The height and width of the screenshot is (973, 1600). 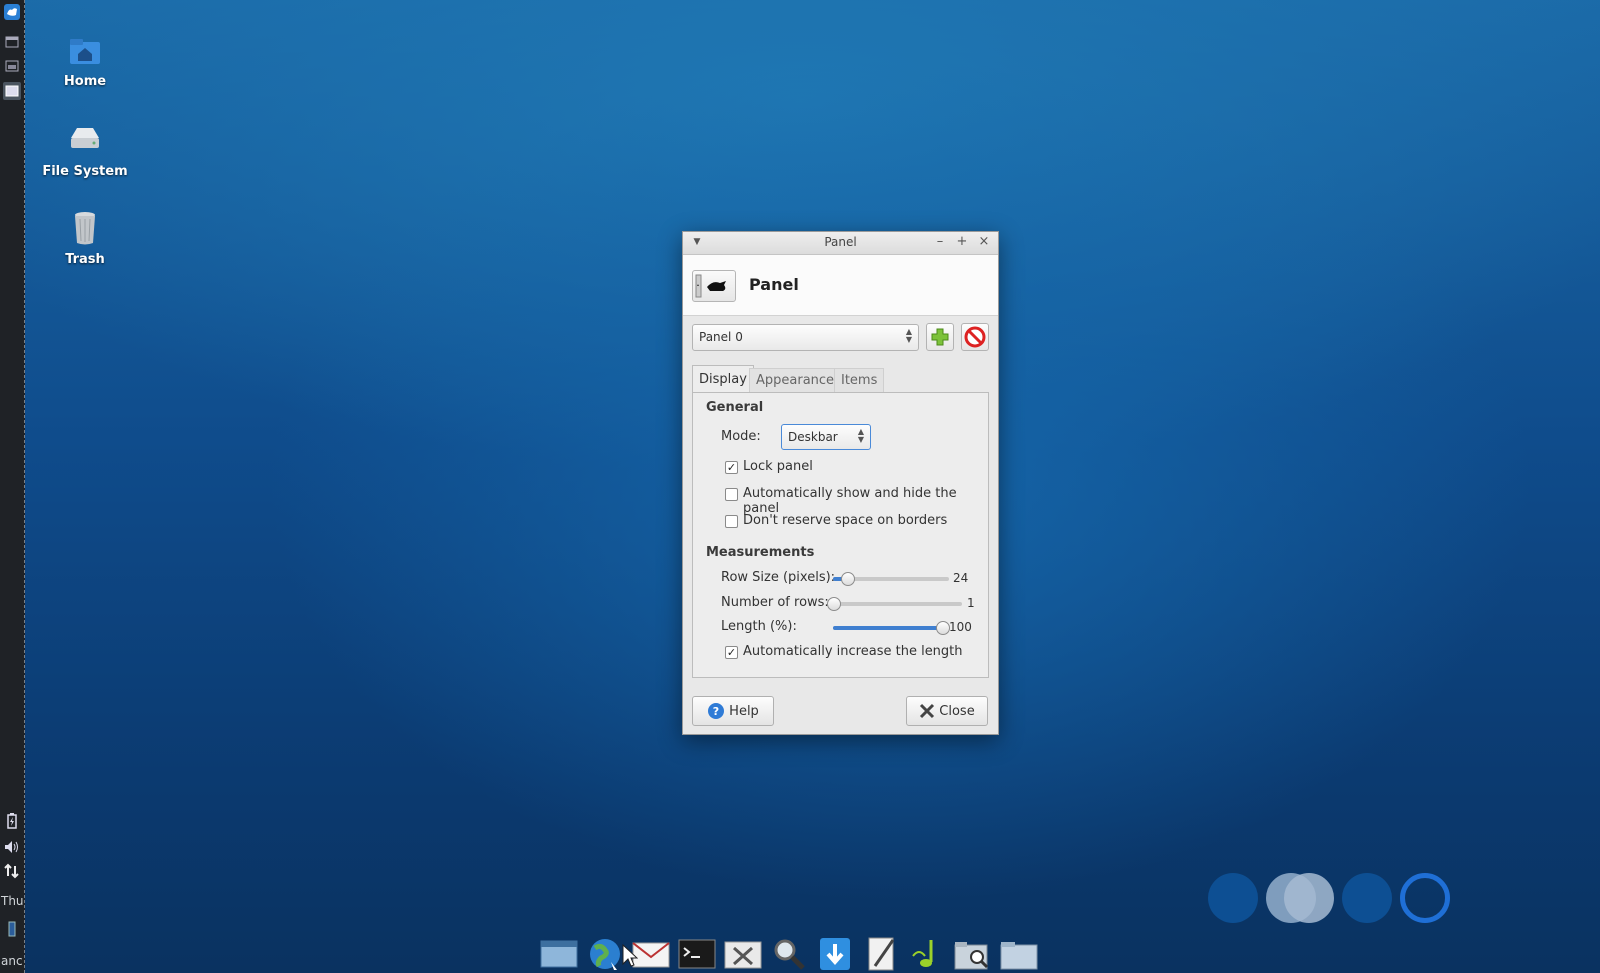 What do you see at coordinates (759, 626) in the screenshot?
I see `length-label: Length (%):` at bounding box center [759, 626].